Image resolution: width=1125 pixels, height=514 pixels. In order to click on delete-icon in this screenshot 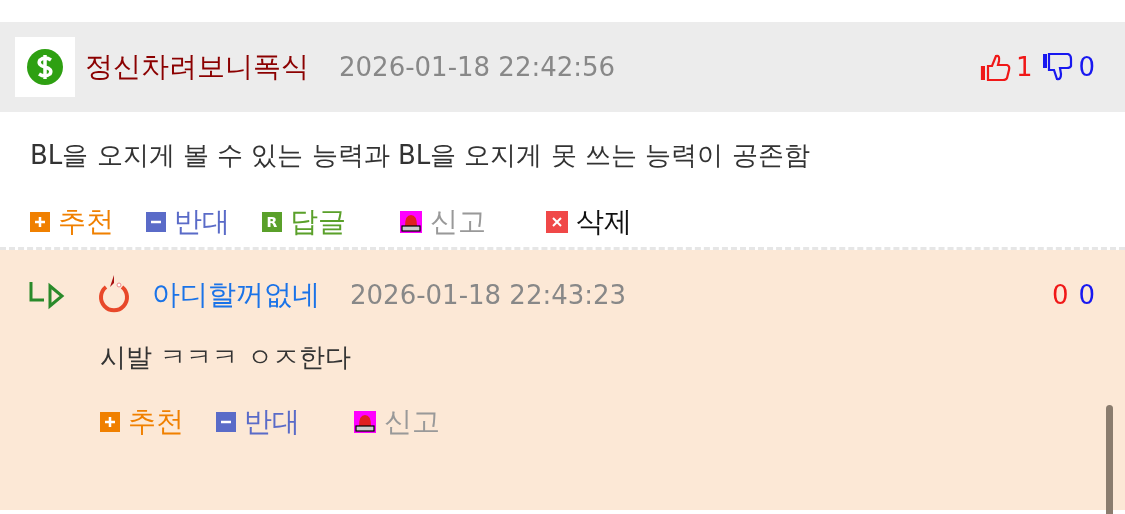, I will do `click(557, 222)`.